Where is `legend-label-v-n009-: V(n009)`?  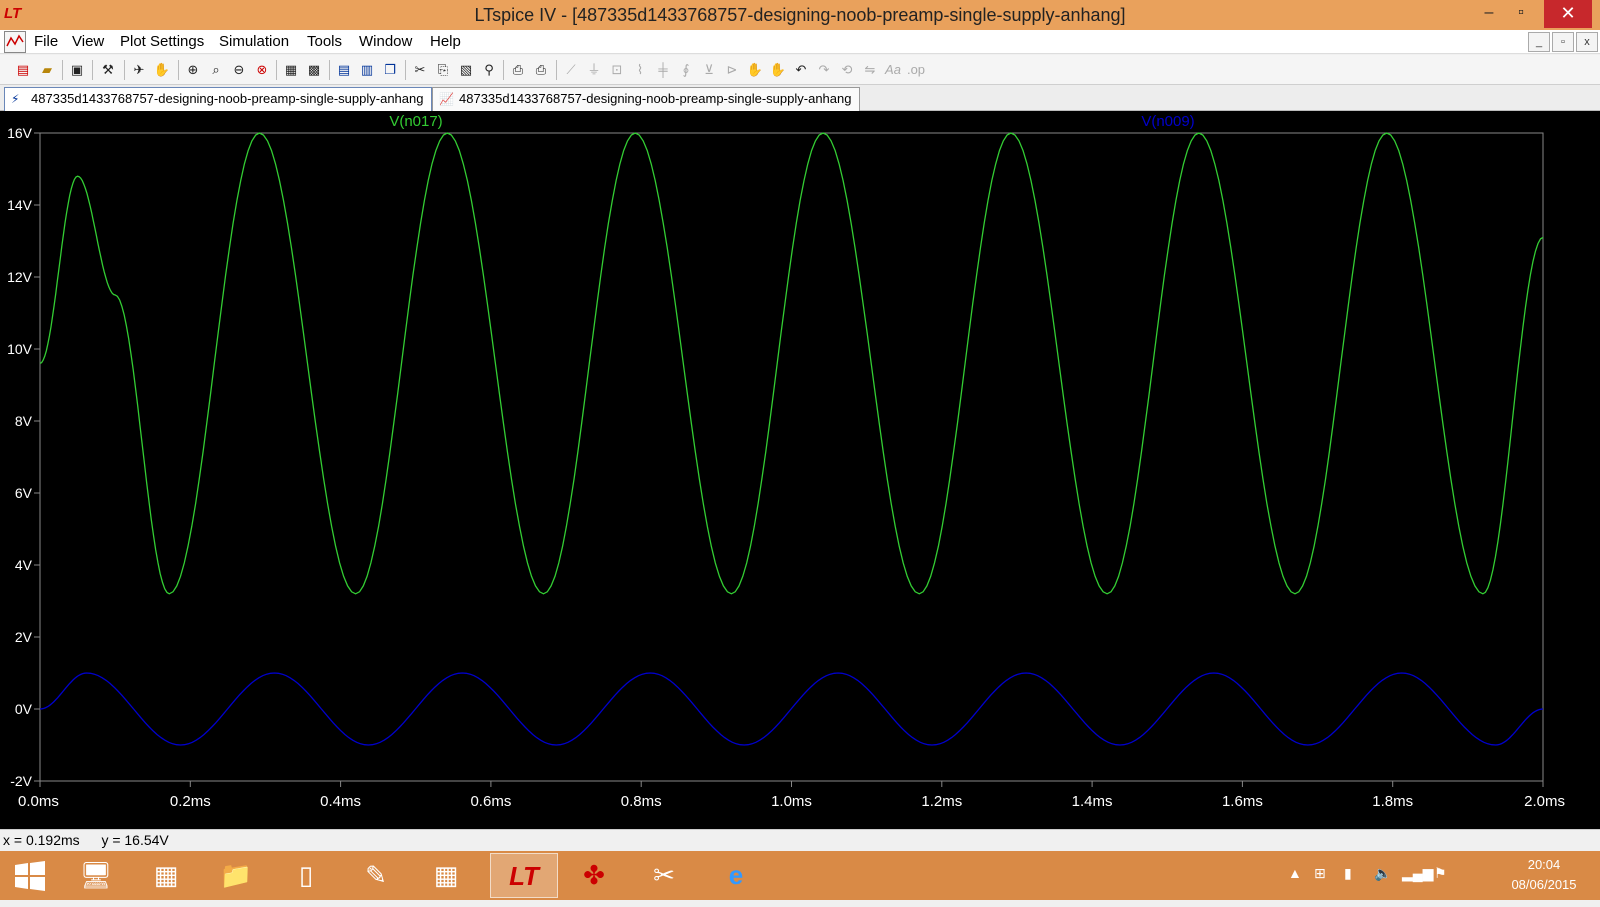
legend-label-v-n009-: V(n009) is located at coordinates (1167, 121).